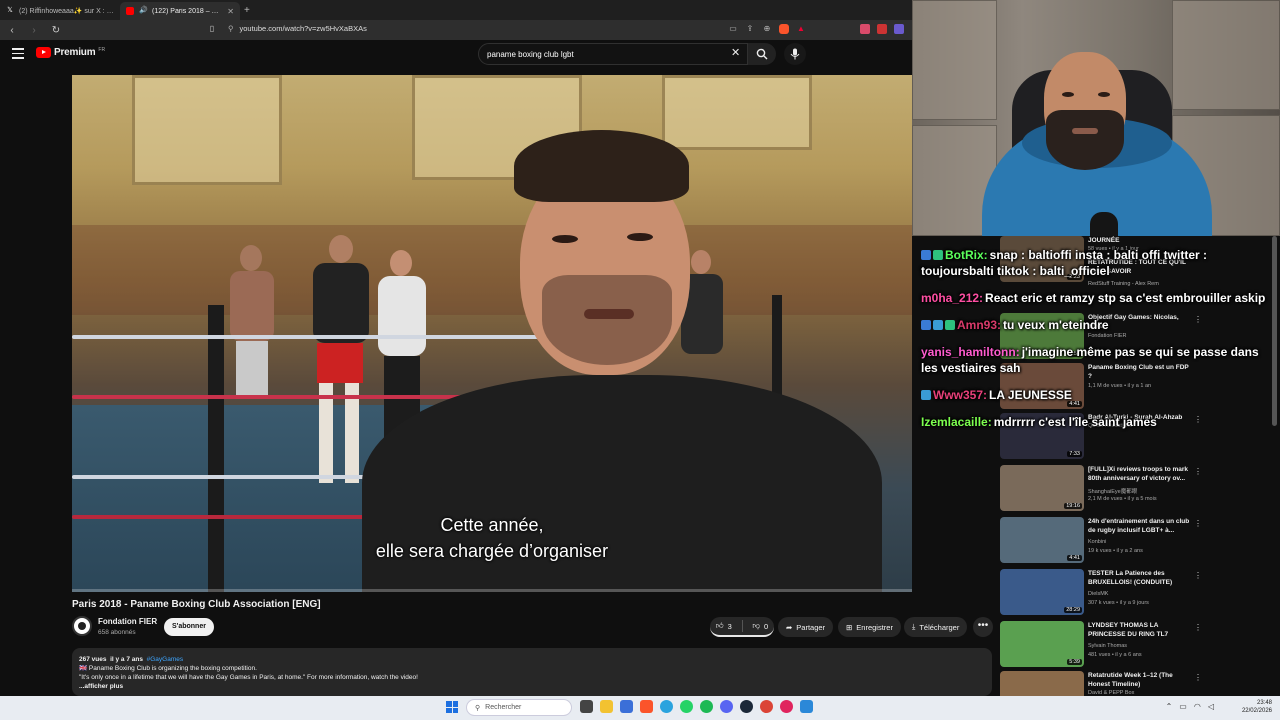 The height and width of the screenshot is (720, 1280). I want to click on voice-search-button, so click(795, 54).